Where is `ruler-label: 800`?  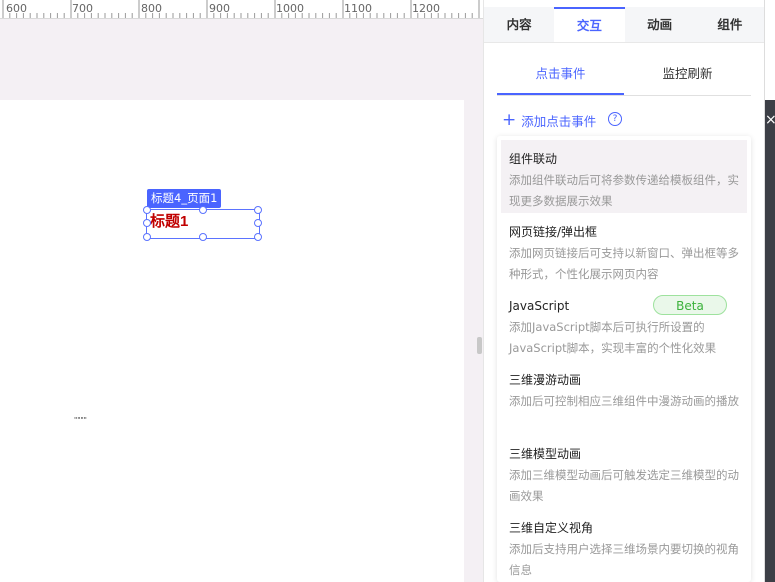
ruler-label: 800 is located at coordinates (151, 8).